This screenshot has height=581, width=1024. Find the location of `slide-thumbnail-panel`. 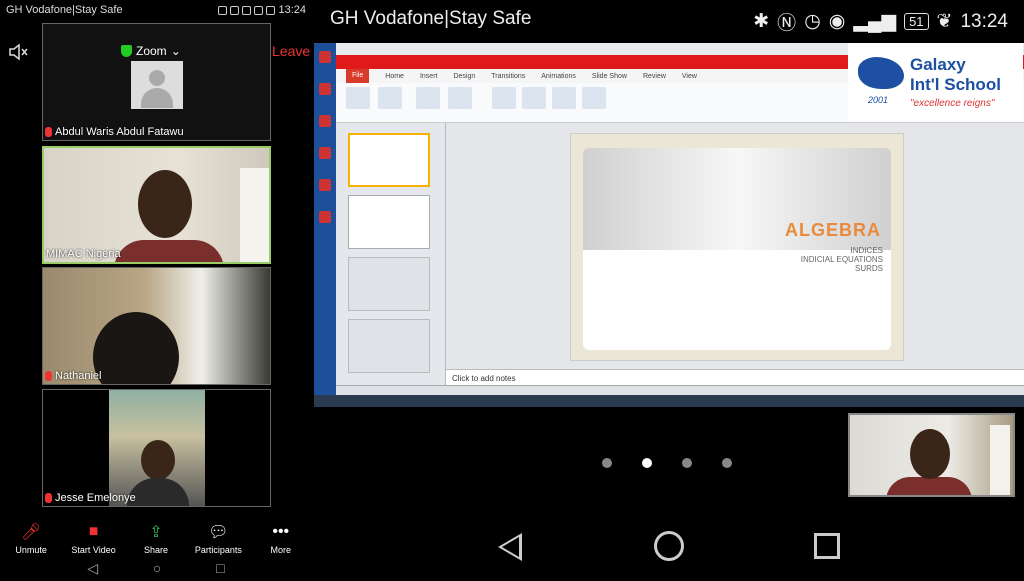

slide-thumbnail-panel is located at coordinates (391, 254).